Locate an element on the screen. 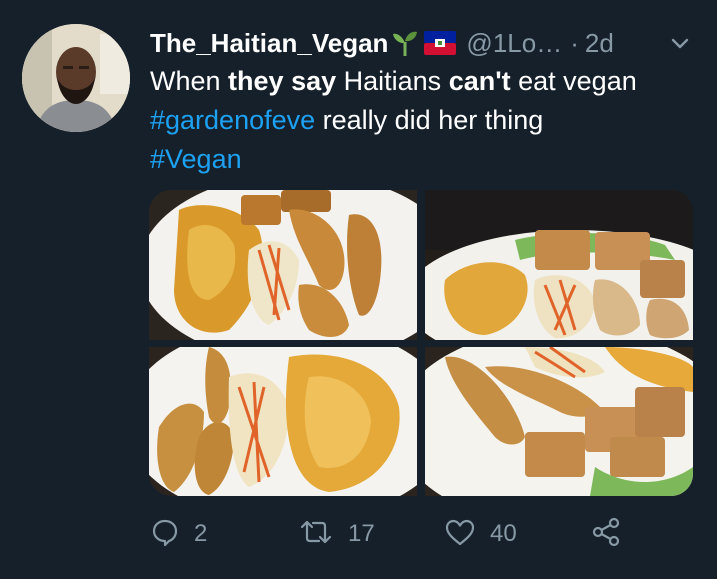  reply-icon is located at coordinates (165, 534).